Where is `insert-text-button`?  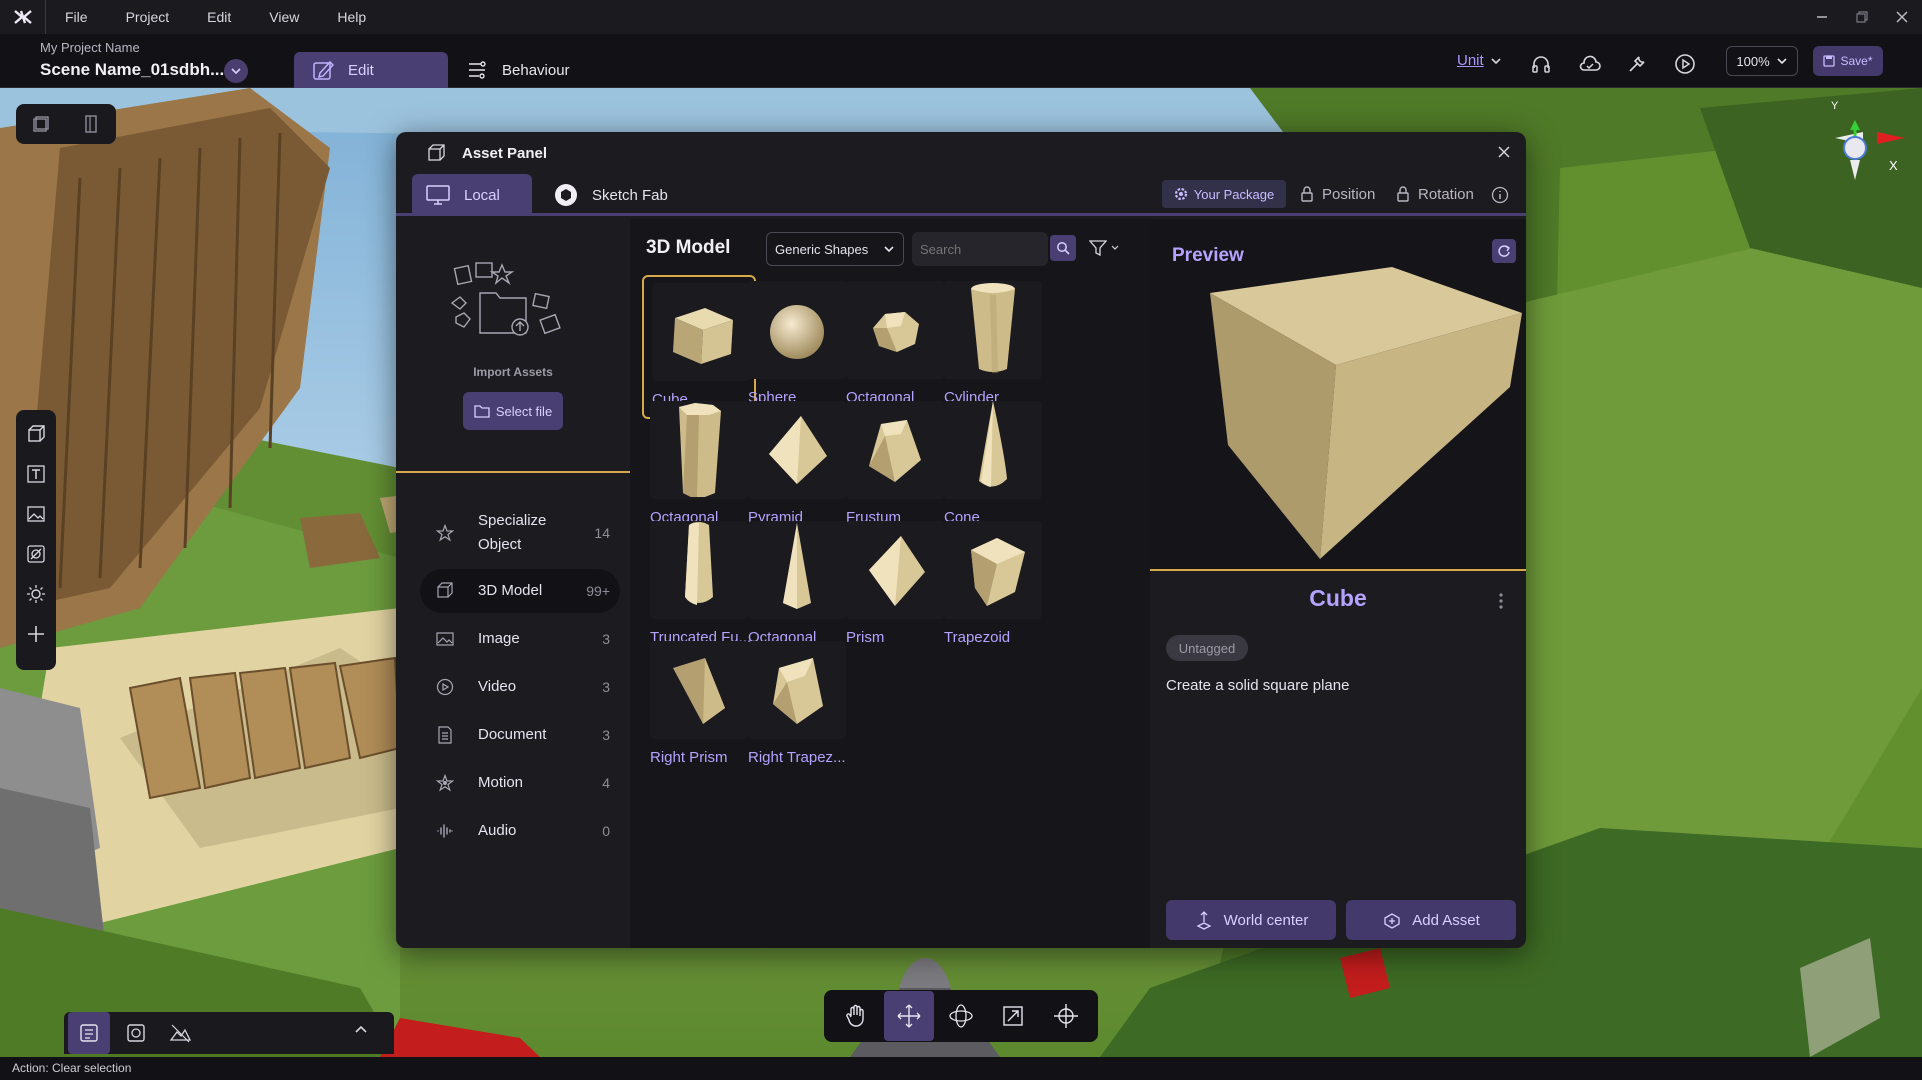
insert-text-button is located at coordinates (36, 474).